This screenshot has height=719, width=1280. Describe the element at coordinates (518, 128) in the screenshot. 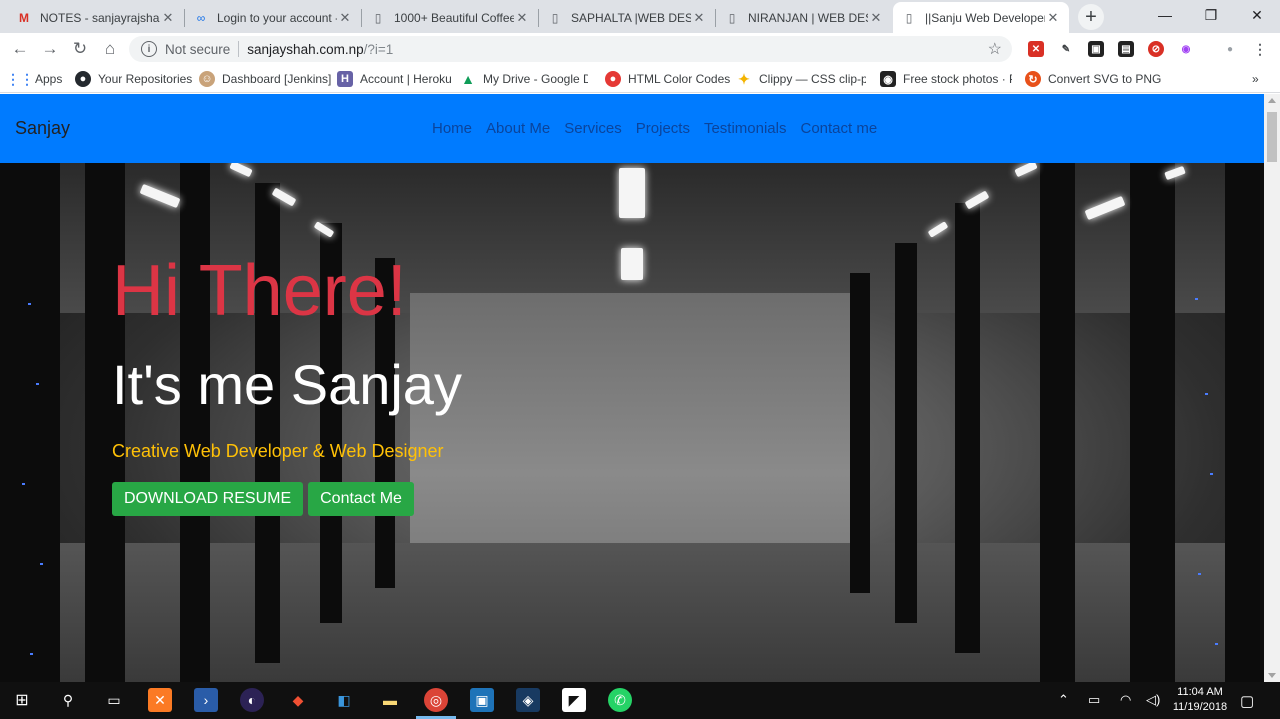

I see `nav-link-about: About Me` at that location.